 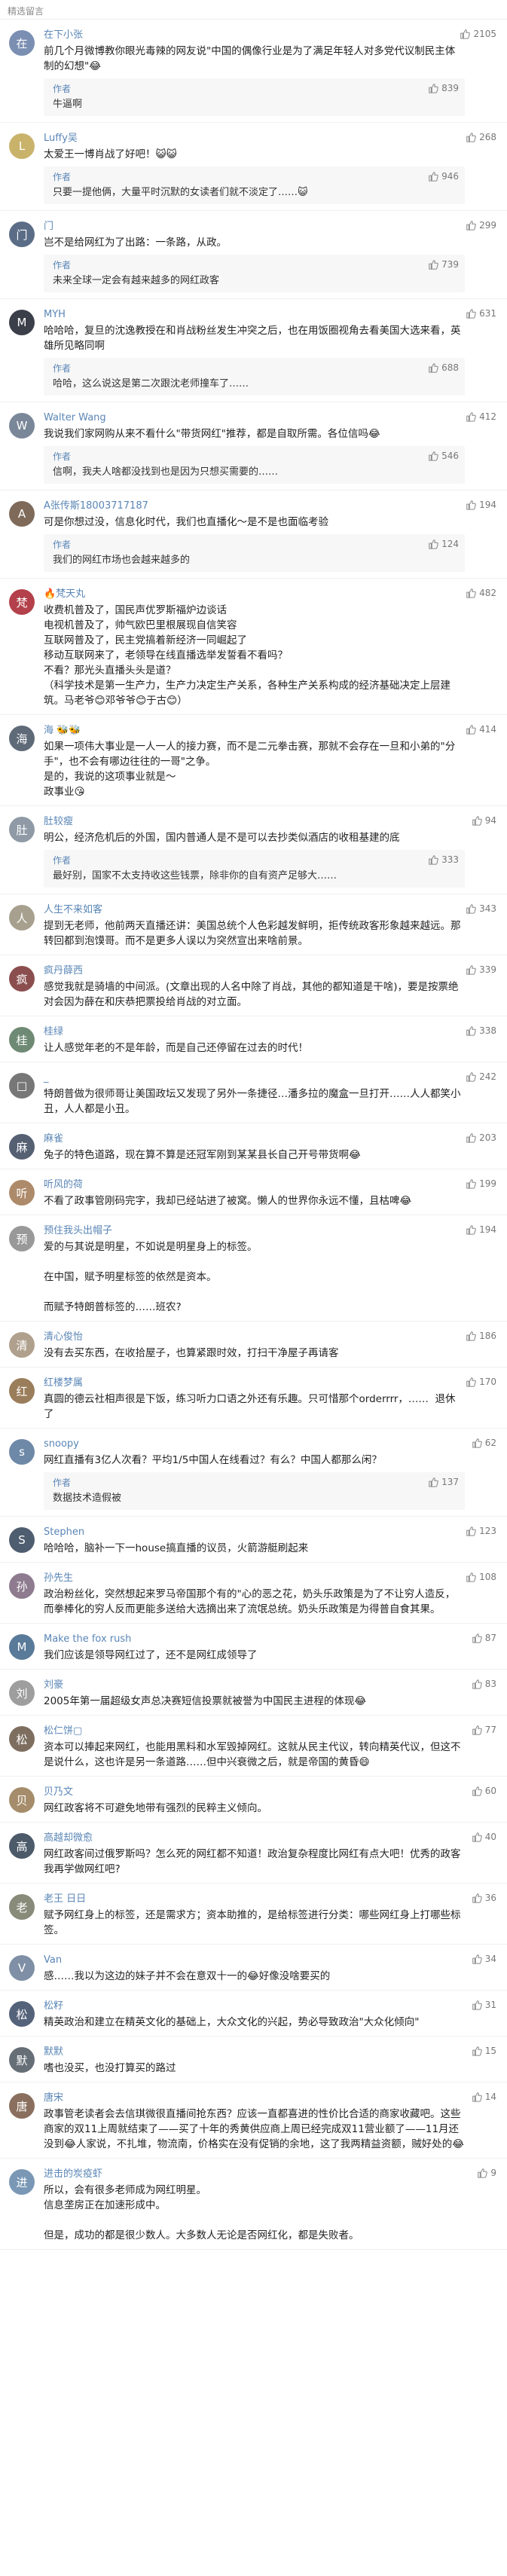 I want to click on like-button: 482, so click(x=481, y=593).